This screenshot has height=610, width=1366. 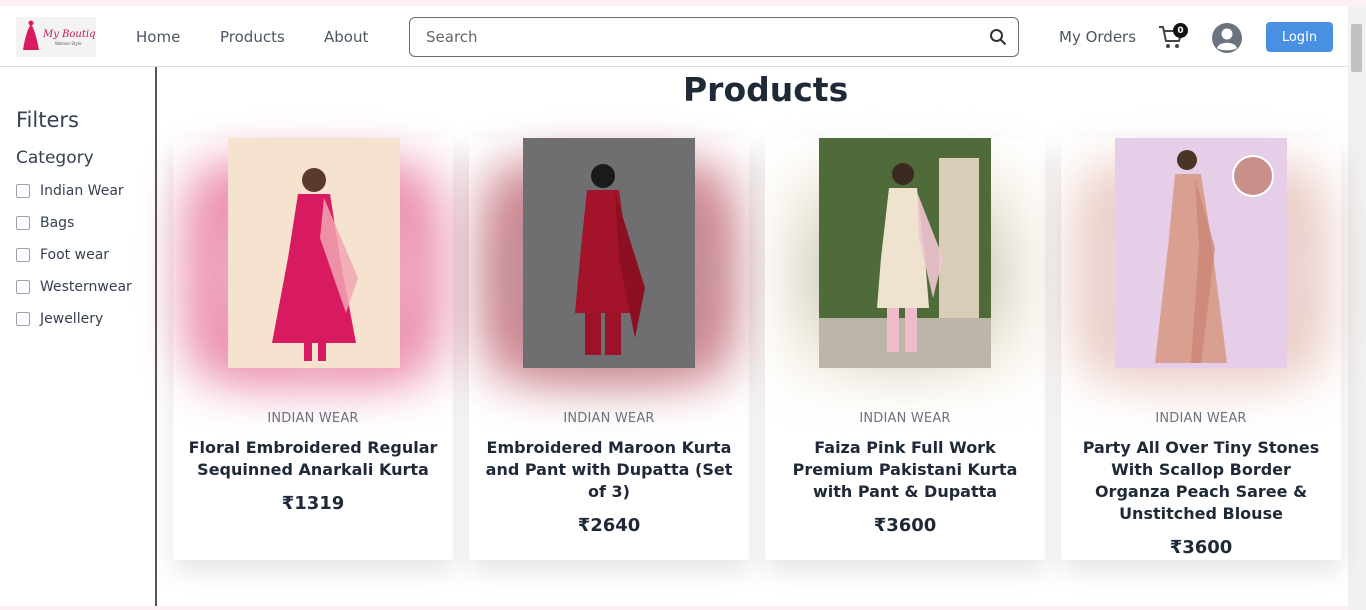 What do you see at coordinates (75, 255) in the screenshot?
I see `filter-label: Foot wear` at bounding box center [75, 255].